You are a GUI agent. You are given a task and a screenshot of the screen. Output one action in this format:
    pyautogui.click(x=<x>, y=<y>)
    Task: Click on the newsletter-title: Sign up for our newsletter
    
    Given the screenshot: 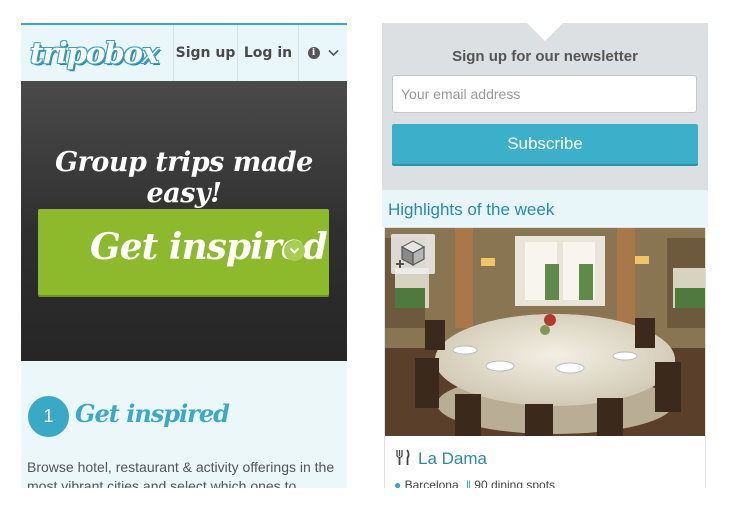 What is the action you would take?
    pyautogui.click(x=545, y=56)
    